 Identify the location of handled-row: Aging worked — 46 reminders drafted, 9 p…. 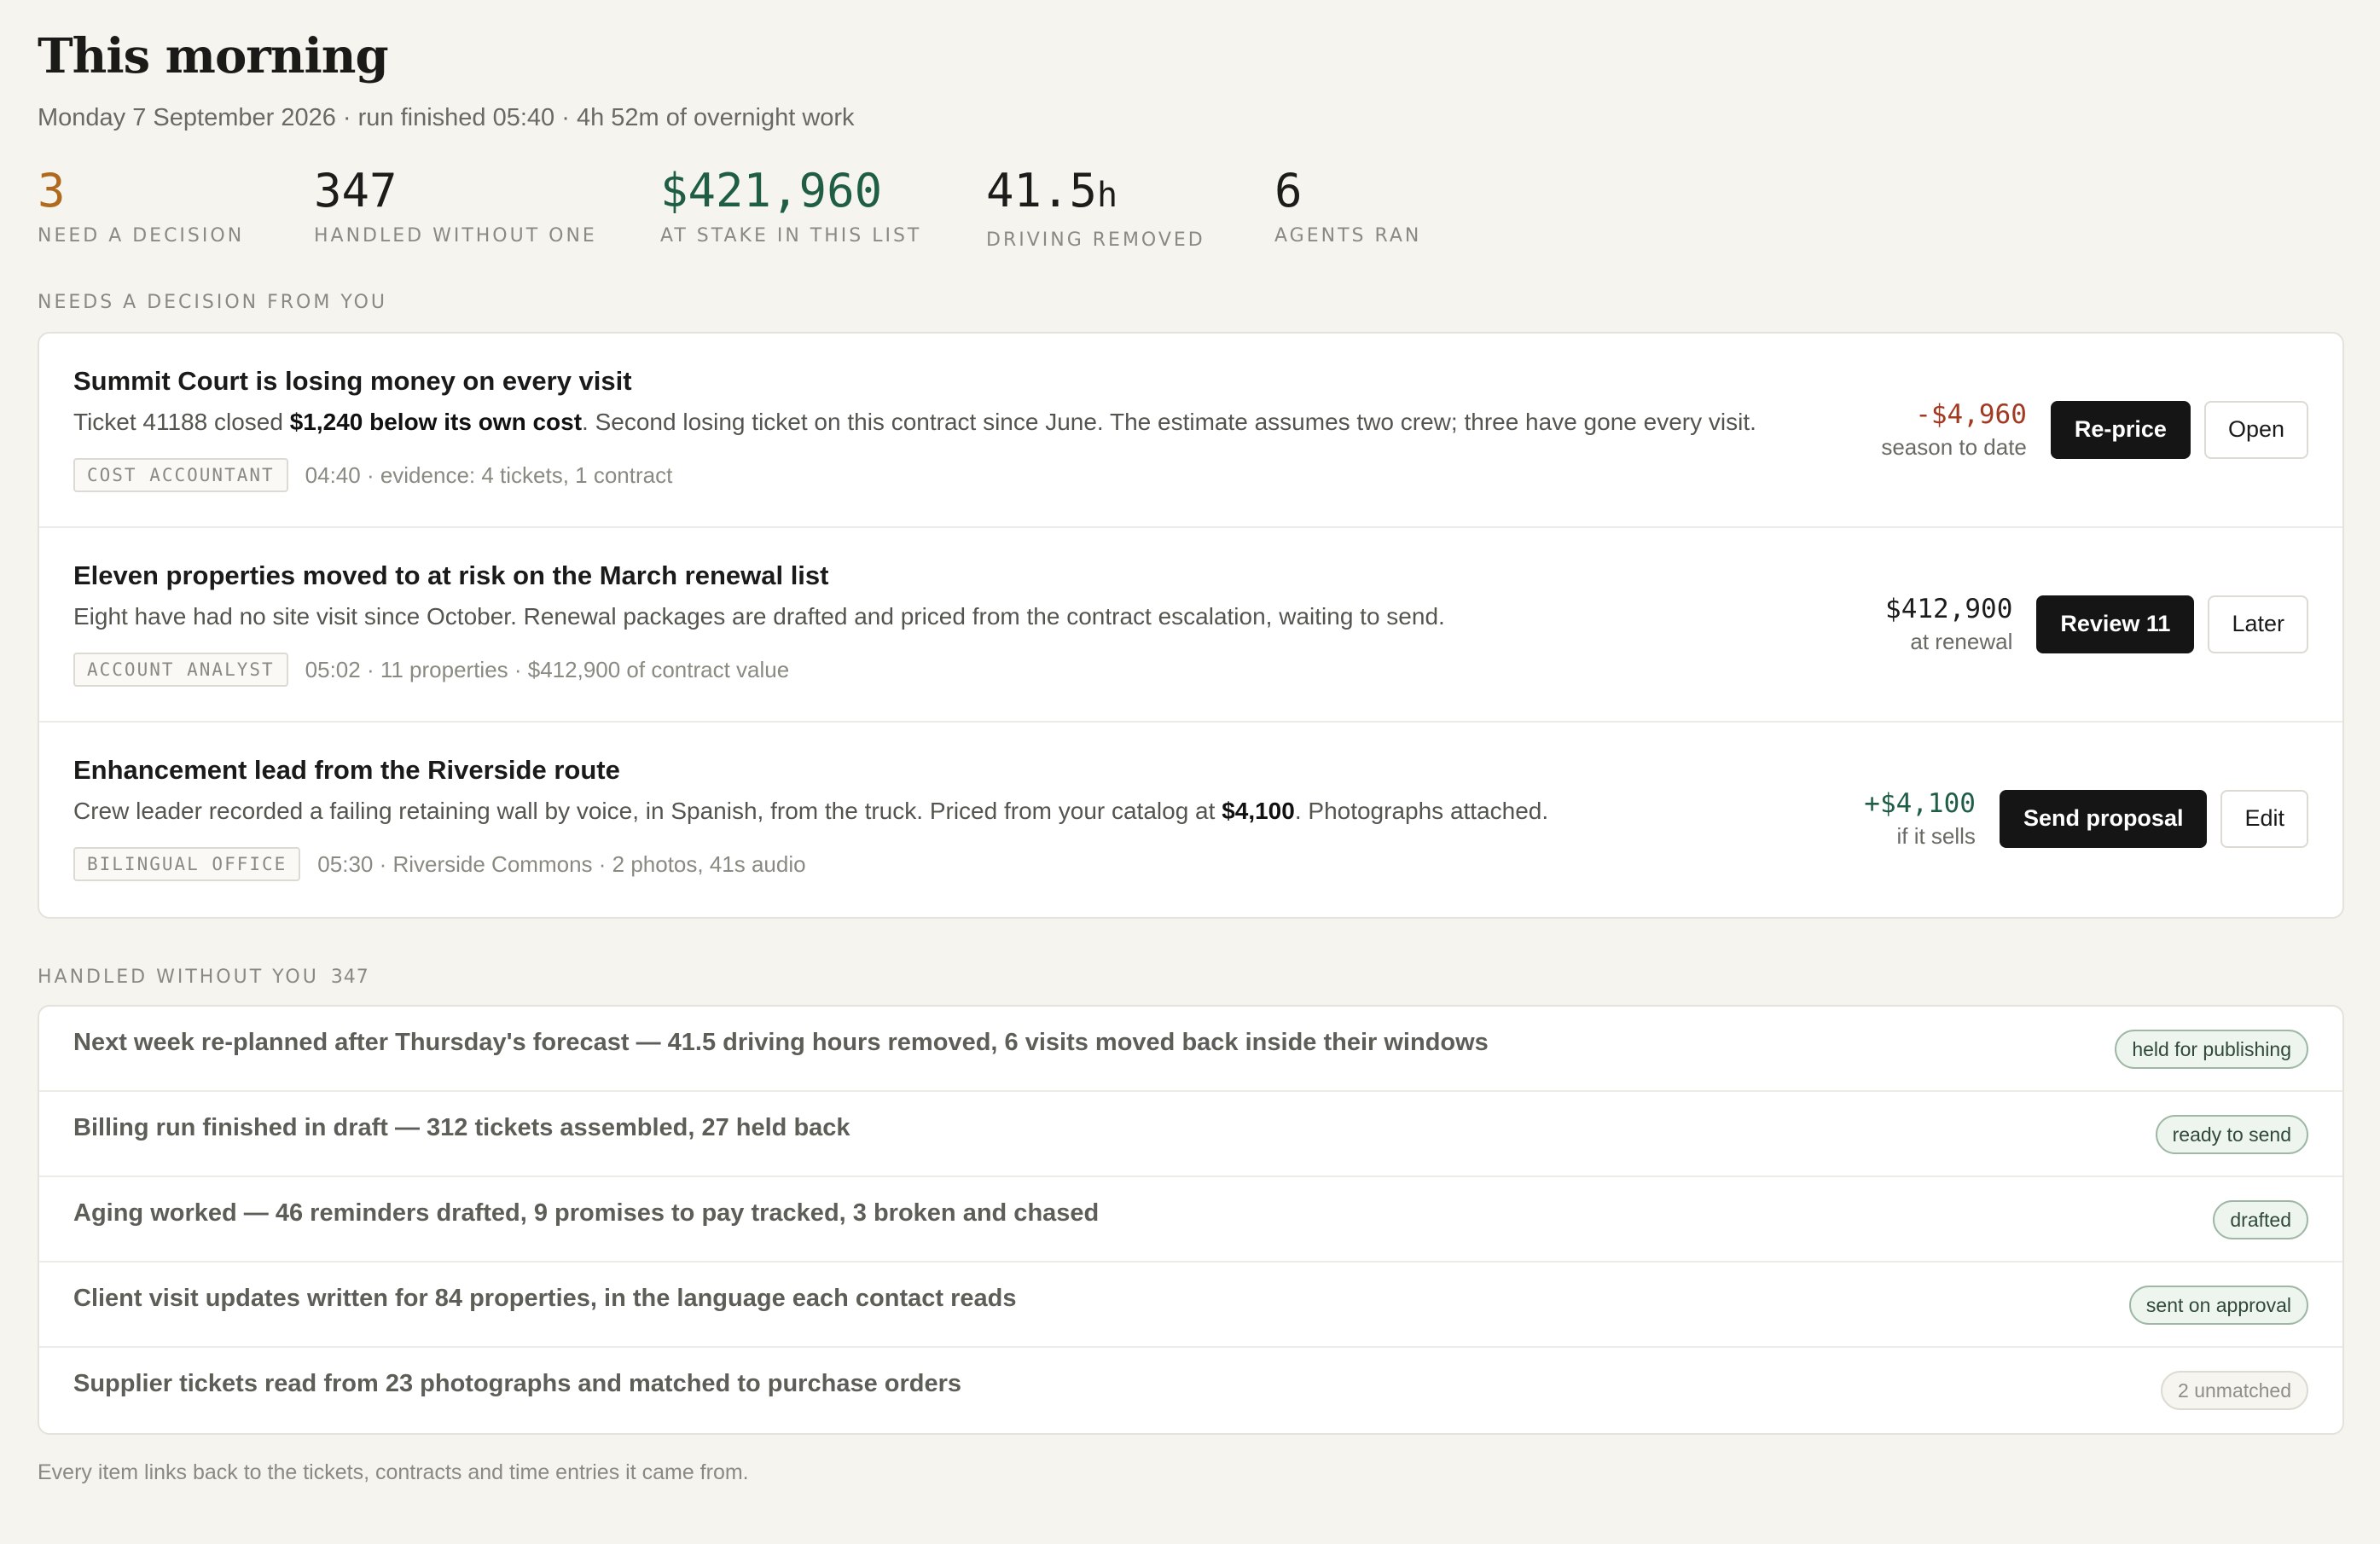
(1190, 1219).